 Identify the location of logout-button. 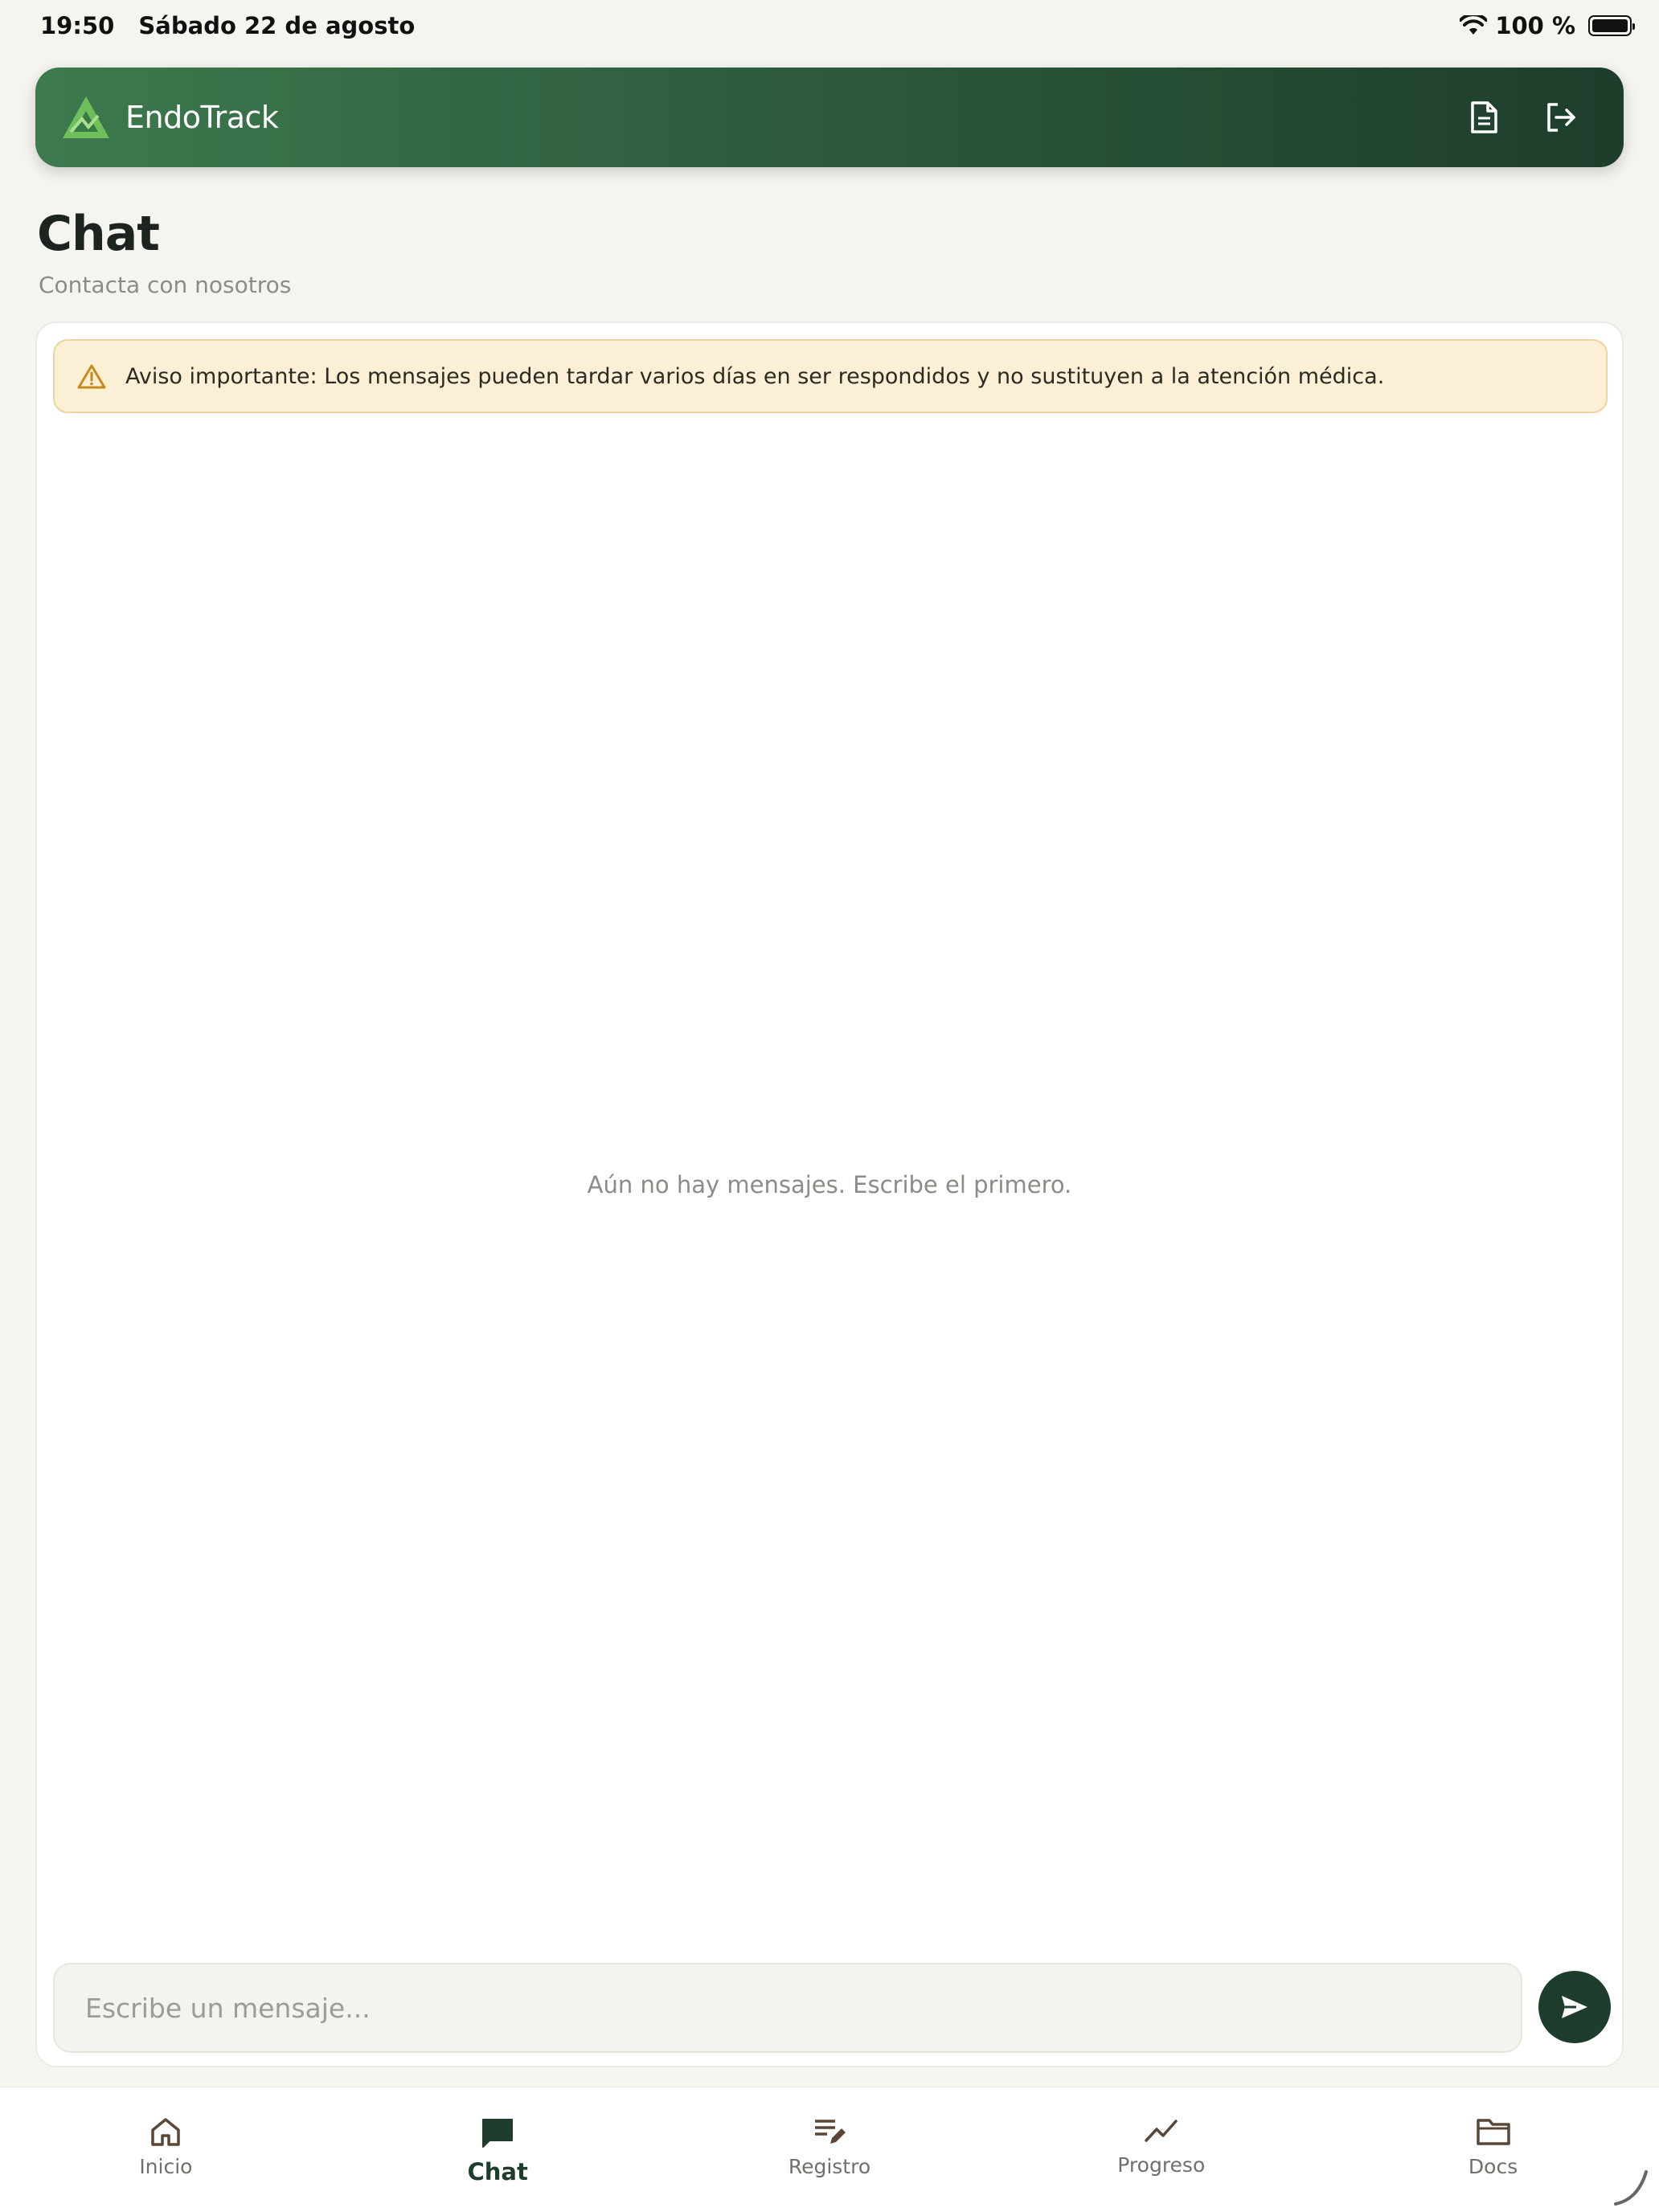
(1561, 117).